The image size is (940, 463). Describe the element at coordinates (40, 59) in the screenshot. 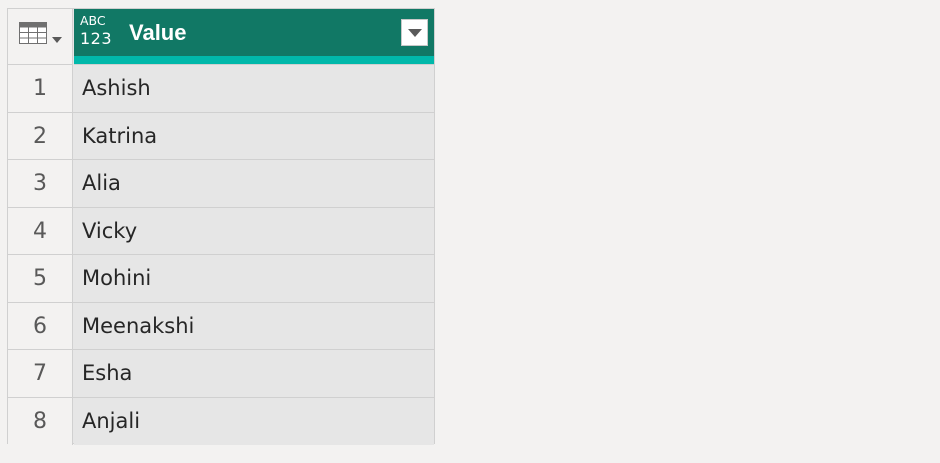

I see `row-header-spacer` at that location.